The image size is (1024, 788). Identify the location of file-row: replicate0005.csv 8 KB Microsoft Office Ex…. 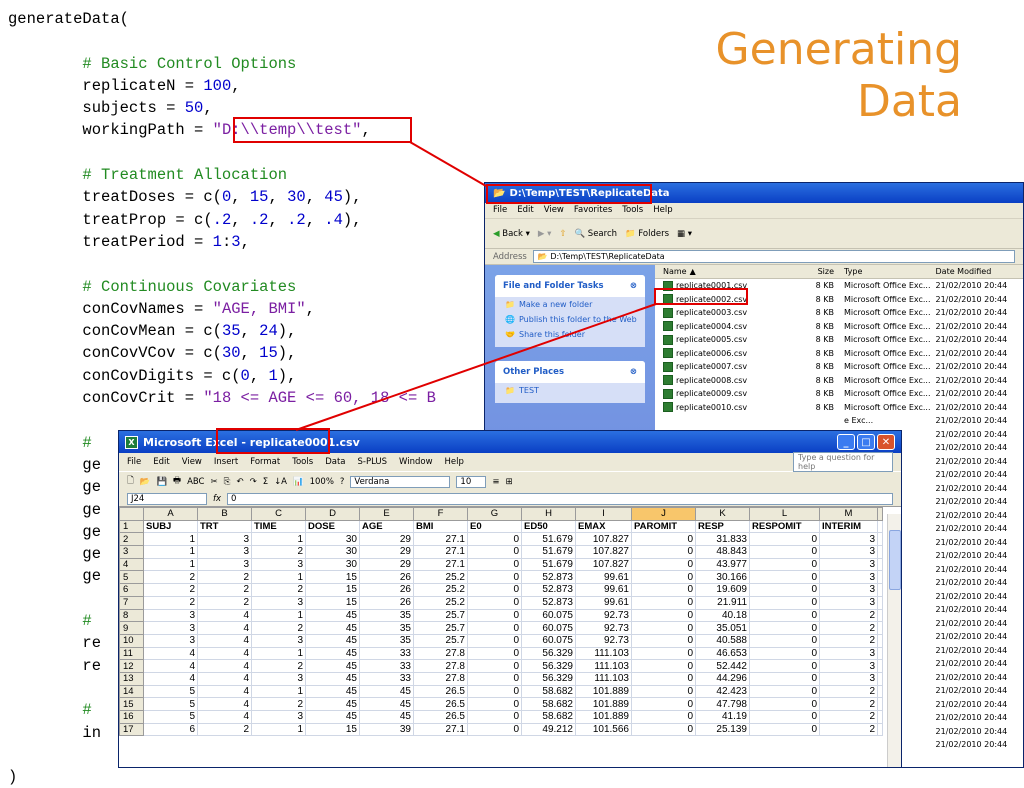
(839, 340).